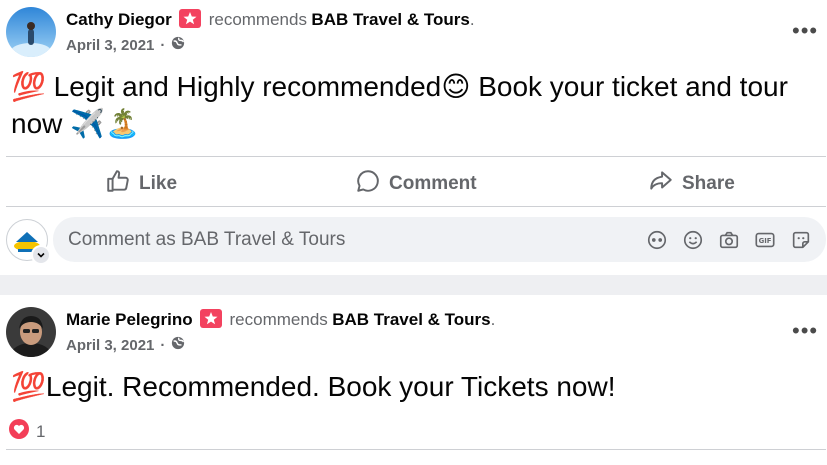 This screenshot has height=465, width=827. What do you see at coordinates (19, 431) in the screenshot?
I see `love-reaction-icon` at bounding box center [19, 431].